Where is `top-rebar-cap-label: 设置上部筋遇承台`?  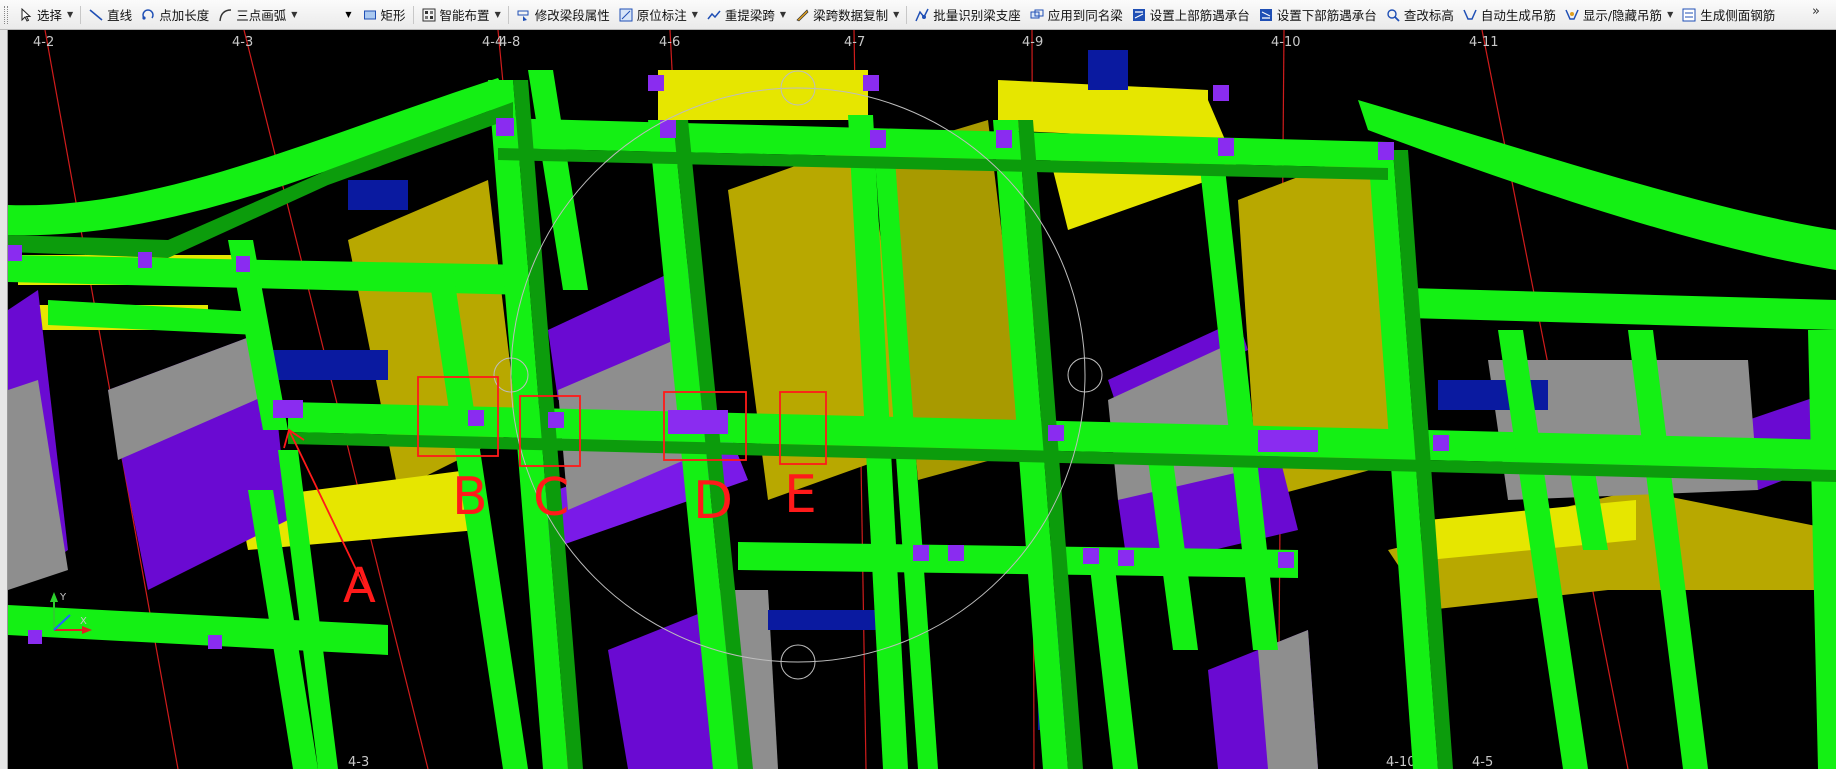
top-rebar-cap-label: 设置上部筋遇承台 is located at coordinates (1199, 15).